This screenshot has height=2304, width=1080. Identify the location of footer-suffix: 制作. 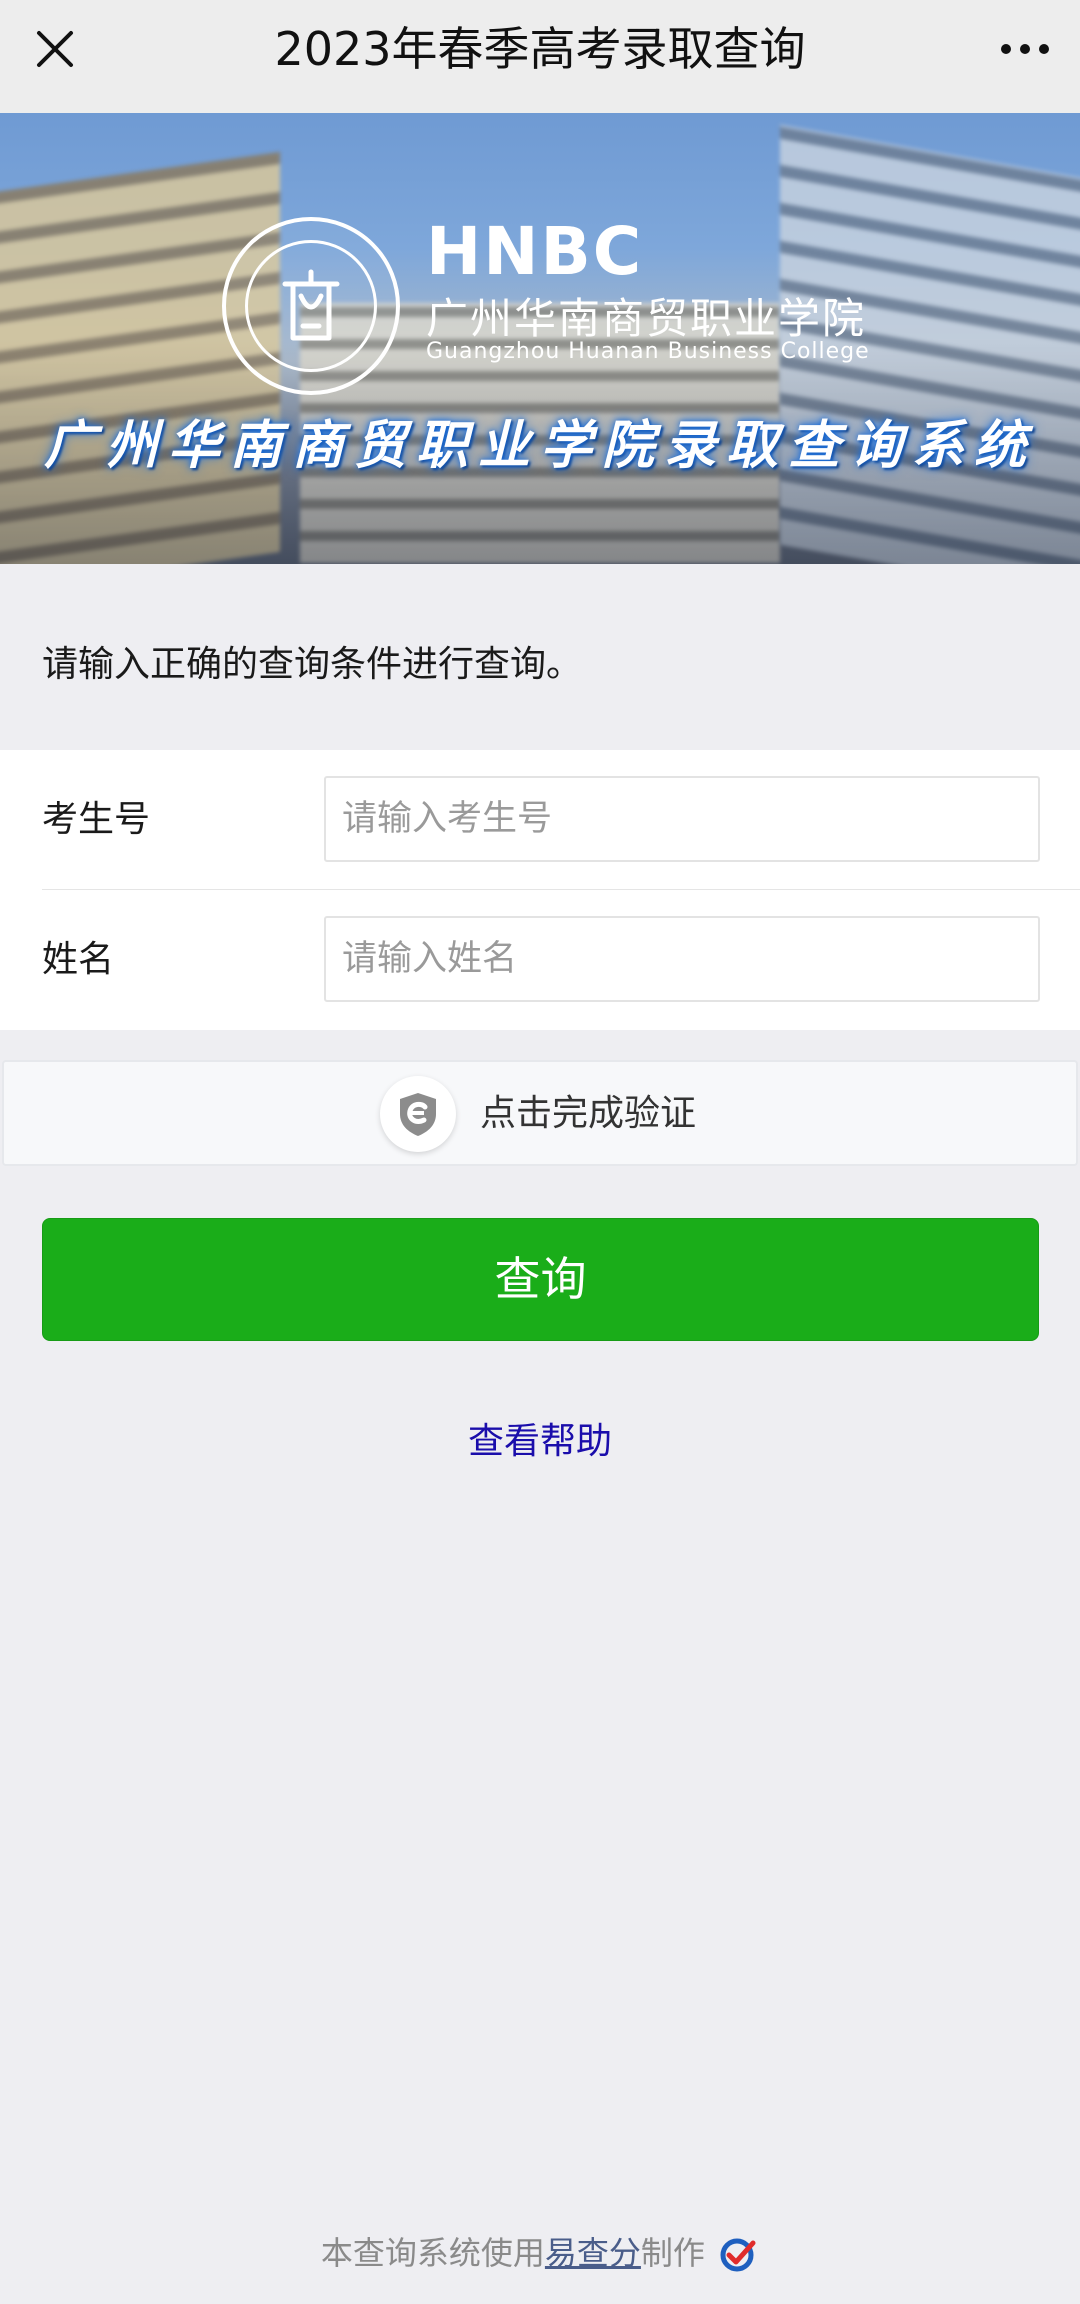
(672, 2253).